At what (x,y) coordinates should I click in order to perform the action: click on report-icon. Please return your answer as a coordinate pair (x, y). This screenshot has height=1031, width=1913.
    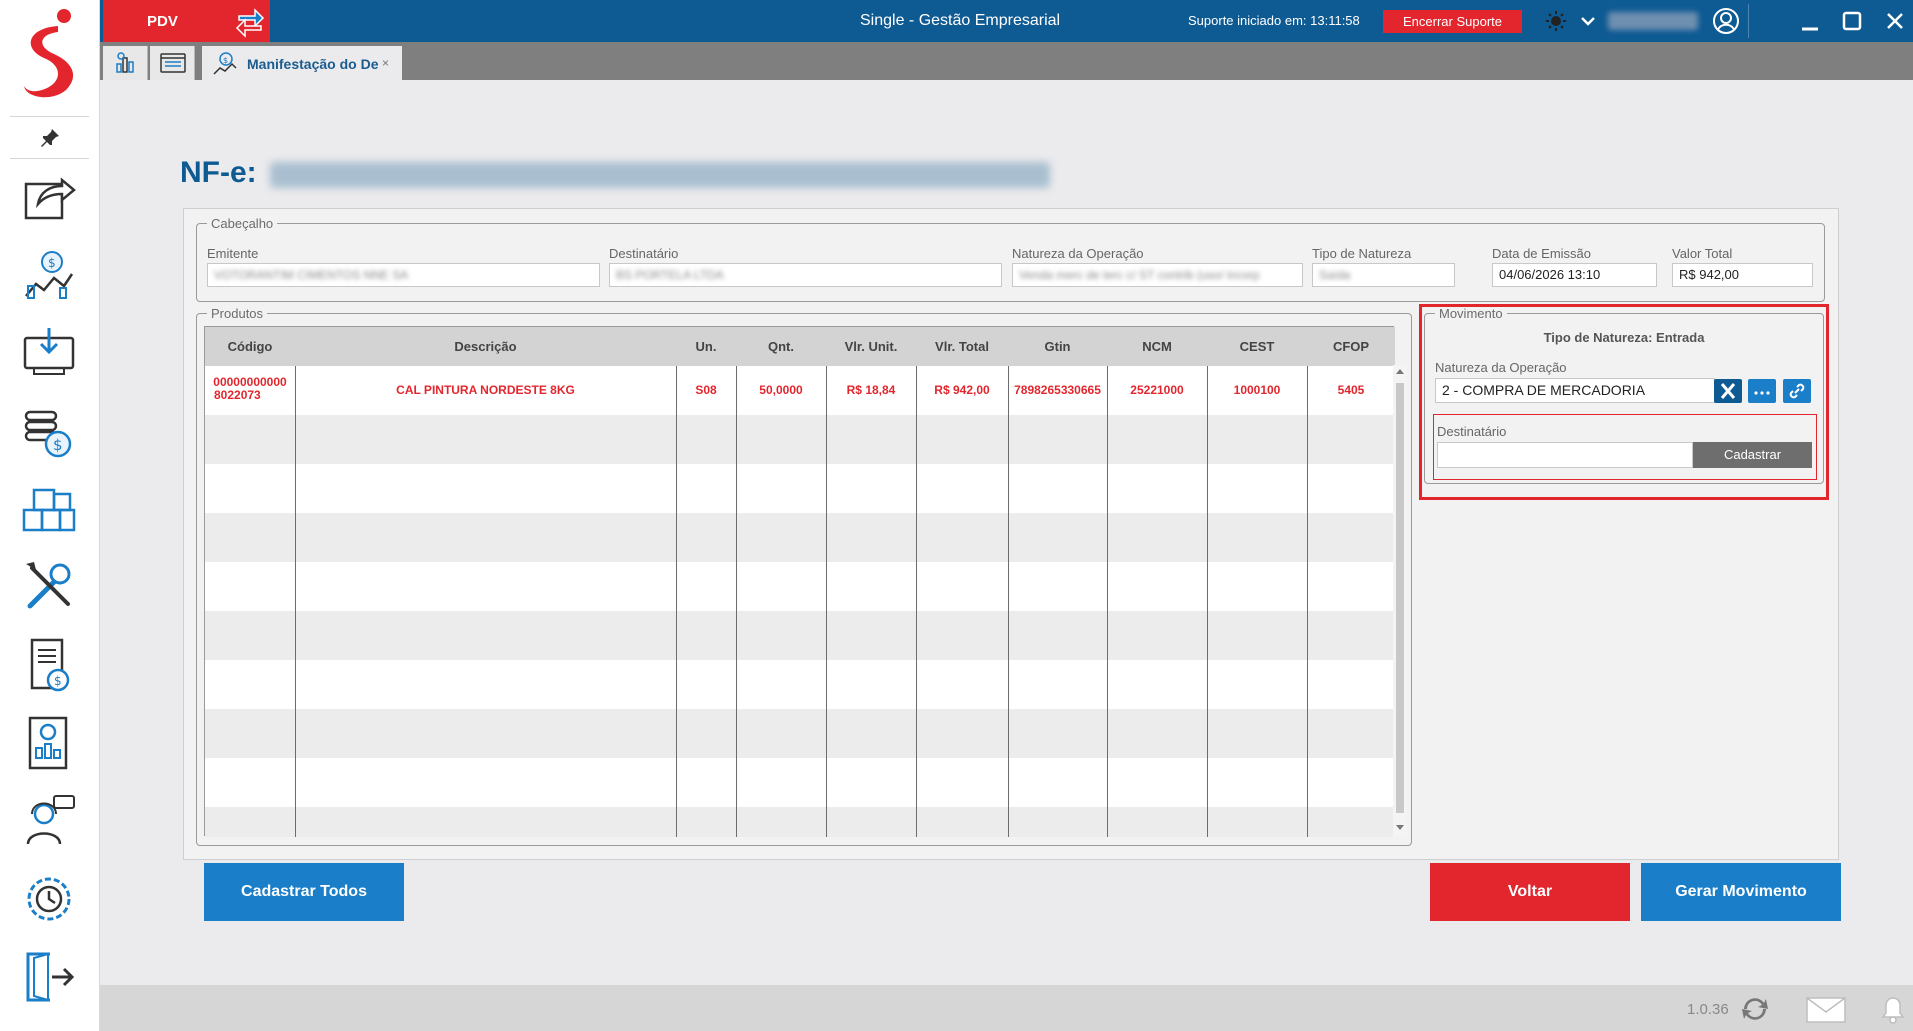
    Looking at the image, I should click on (49, 743).